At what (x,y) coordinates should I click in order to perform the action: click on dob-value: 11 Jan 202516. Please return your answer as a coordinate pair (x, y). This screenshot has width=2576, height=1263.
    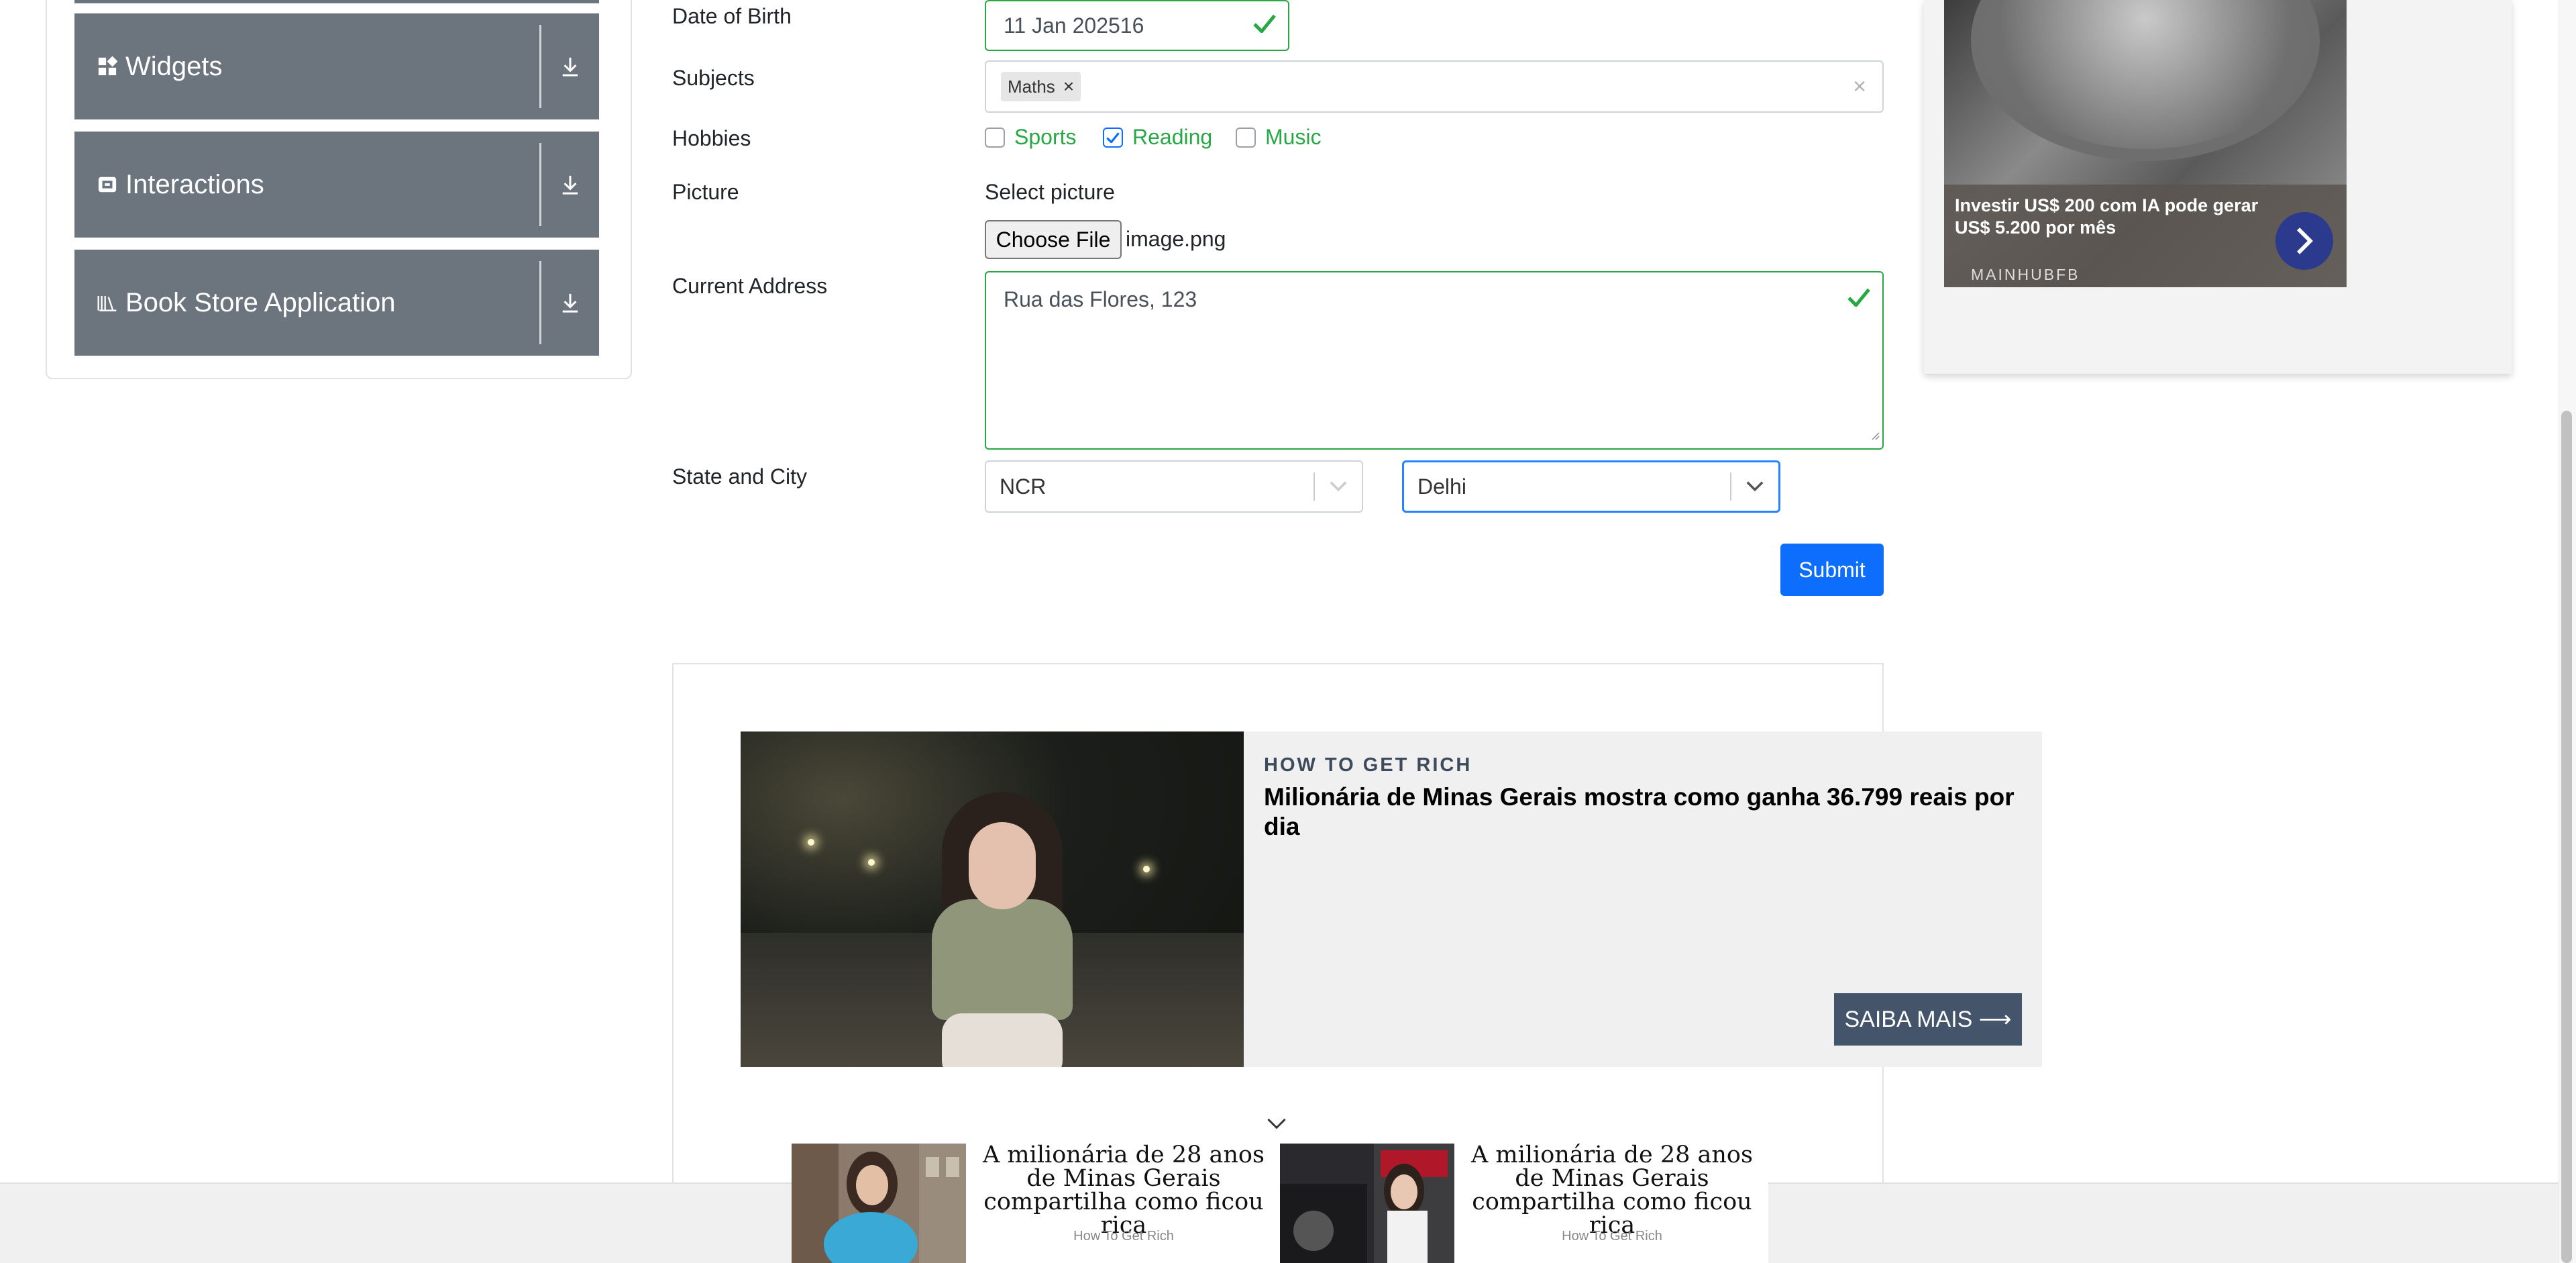
    Looking at the image, I should click on (1074, 25).